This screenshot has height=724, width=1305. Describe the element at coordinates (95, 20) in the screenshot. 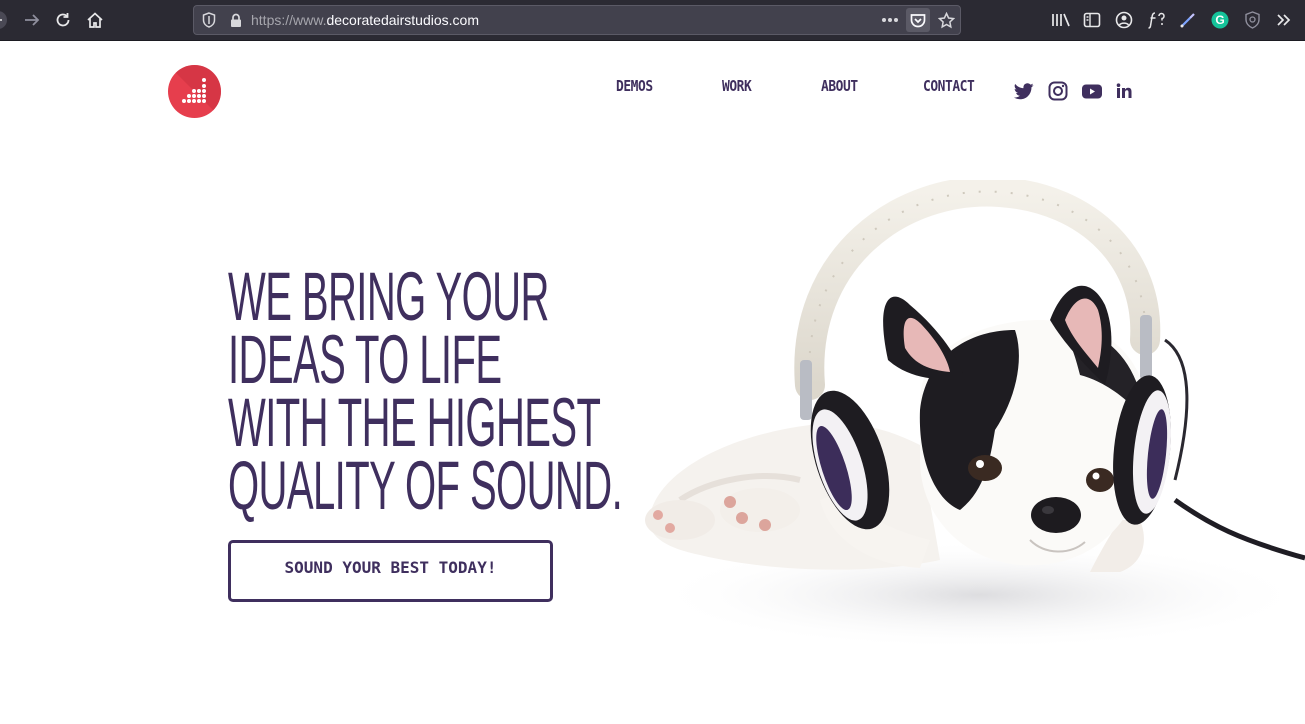

I see `home-button` at that location.